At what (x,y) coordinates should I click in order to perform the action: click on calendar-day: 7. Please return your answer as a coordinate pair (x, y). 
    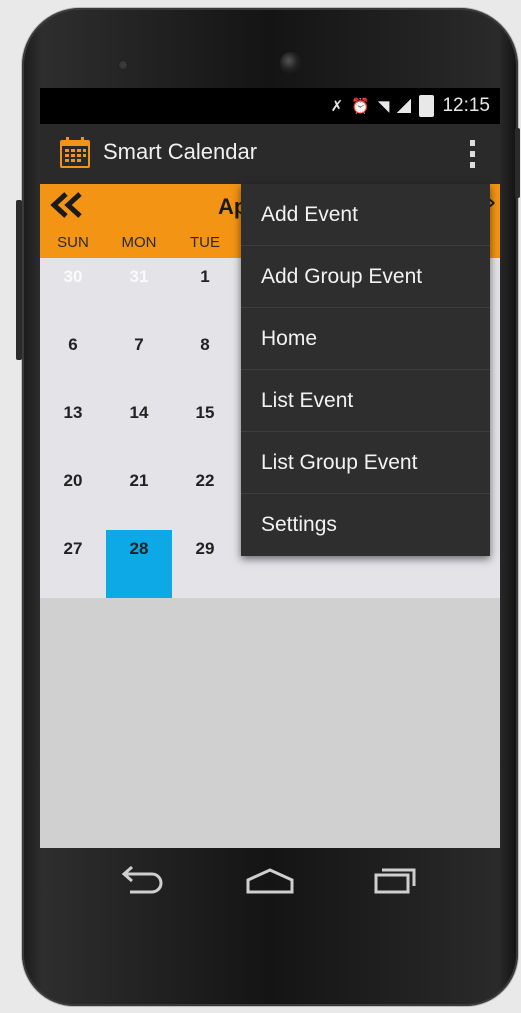
    Looking at the image, I should click on (139, 360).